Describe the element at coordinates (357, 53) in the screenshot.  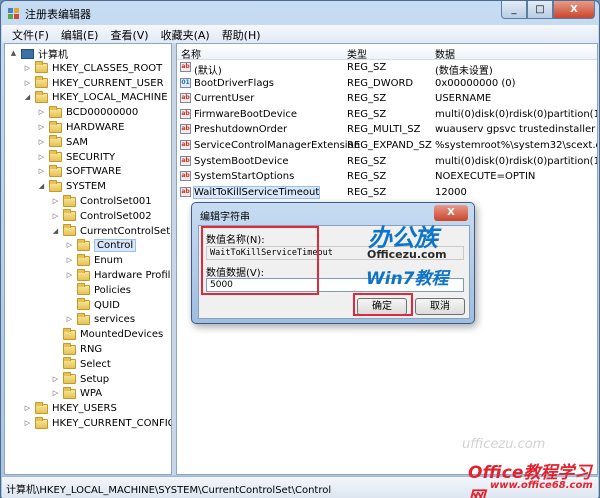
I see `column-header-type: 类型` at that location.